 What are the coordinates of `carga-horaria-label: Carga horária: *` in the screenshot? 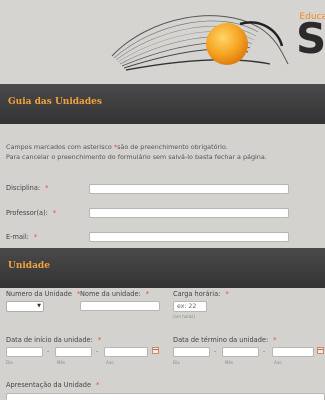 It's located at (201, 294).